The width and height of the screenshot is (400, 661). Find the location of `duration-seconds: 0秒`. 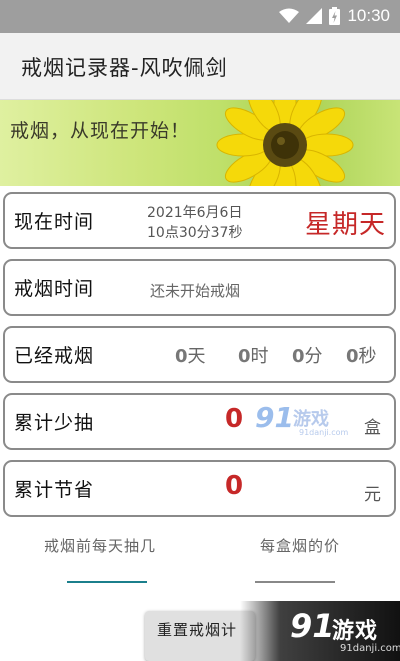

duration-seconds: 0秒 is located at coordinates (361, 355).